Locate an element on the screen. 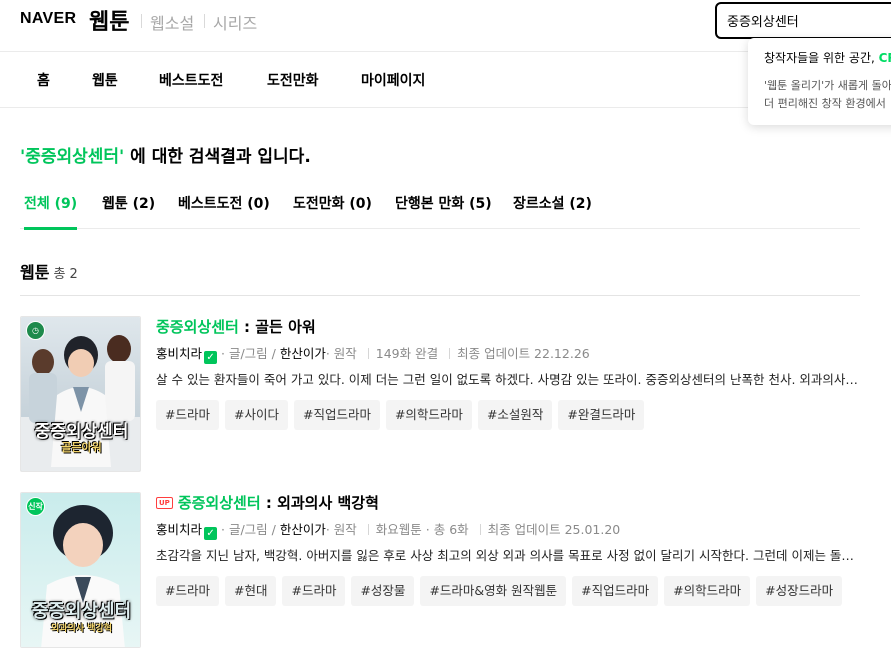 The image size is (891, 656). tab-books: 단행본 만화 (5) is located at coordinates (443, 210).